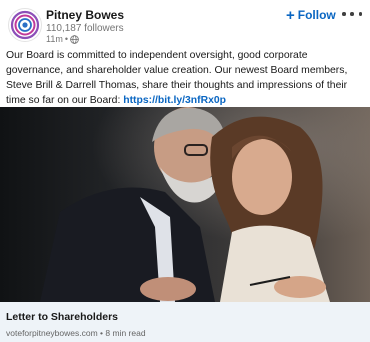  What do you see at coordinates (54, 39) in the screenshot?
I see `post-time: 11m` at bounding box center [54, 39].